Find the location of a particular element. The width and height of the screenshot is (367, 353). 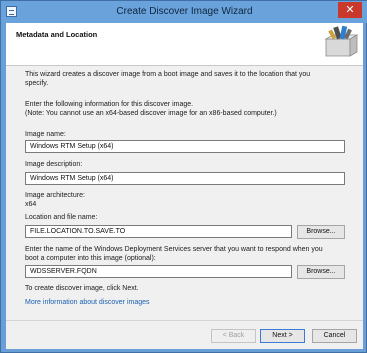

image-description-input: Windows RTM Setup (x64) is located at coordinates (185, 178).